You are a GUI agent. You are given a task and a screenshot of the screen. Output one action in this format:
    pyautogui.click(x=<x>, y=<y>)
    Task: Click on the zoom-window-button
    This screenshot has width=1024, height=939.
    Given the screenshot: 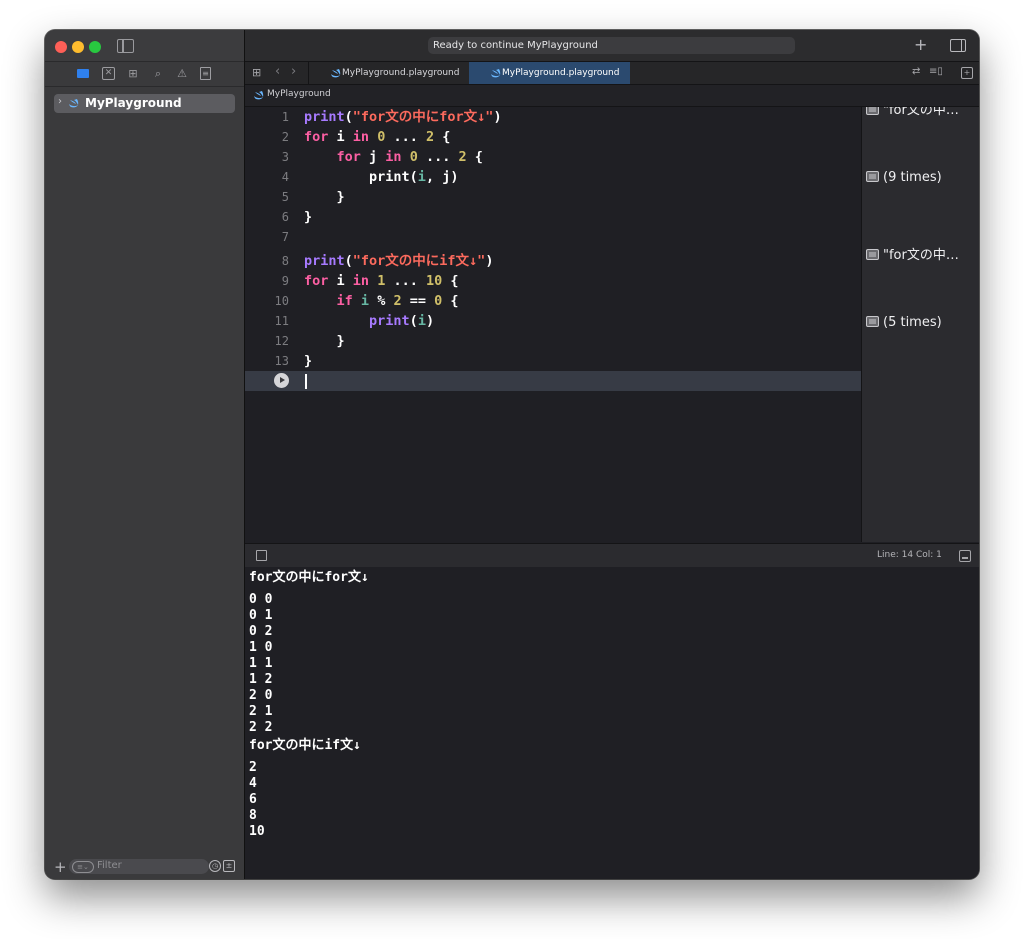 What is the action you would take?
    pyautogui.click(x=95, y=47)
    